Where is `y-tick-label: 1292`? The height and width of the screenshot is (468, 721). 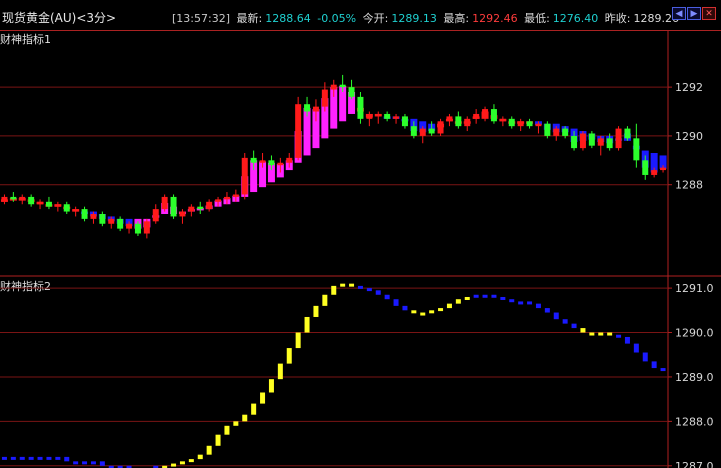
y-tick-label: 1292 is located at coordinates (689, 87).